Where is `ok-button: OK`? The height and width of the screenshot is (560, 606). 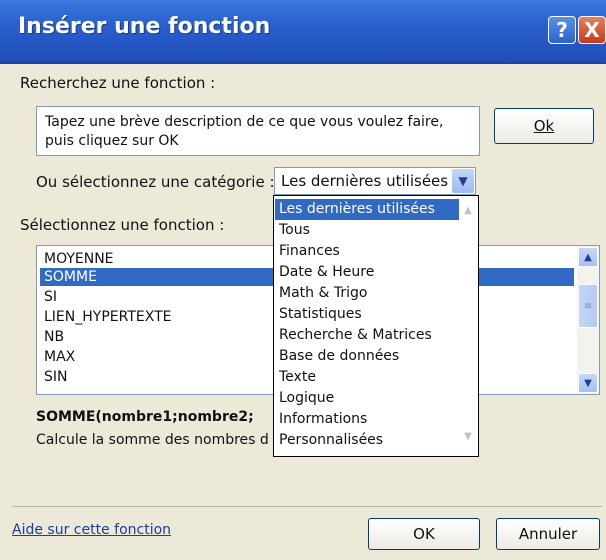 ok-button: OK is located at coordinates (424, 534).